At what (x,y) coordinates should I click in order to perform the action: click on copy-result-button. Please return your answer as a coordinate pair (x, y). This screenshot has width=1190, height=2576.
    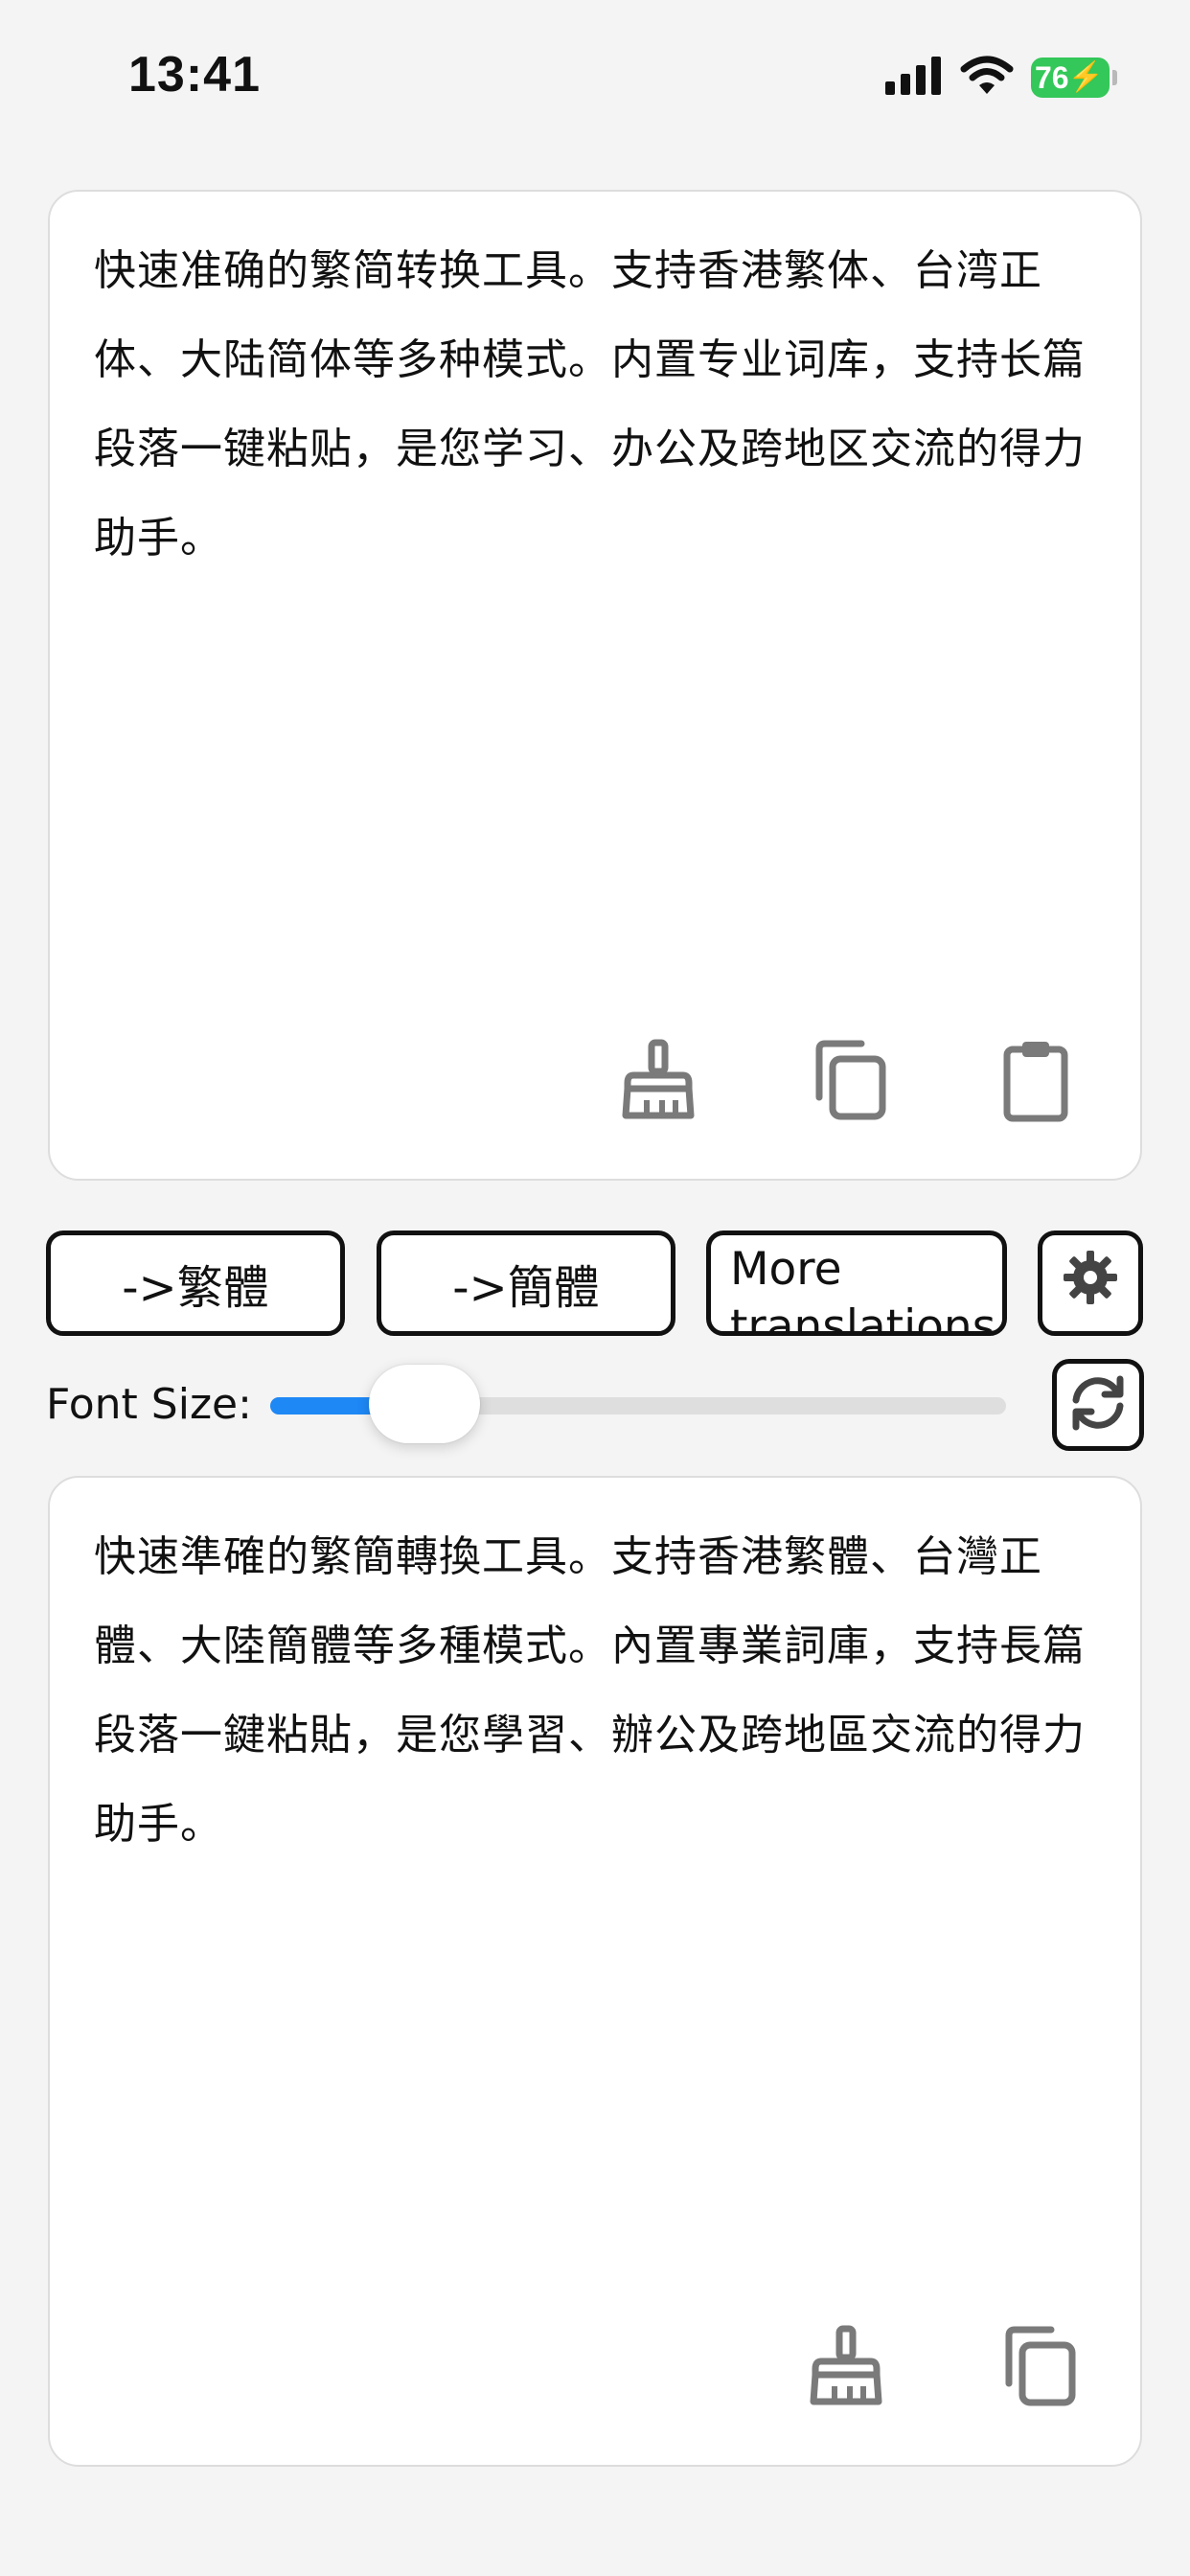
    Looking at the image, I should click on (1036, 2368).